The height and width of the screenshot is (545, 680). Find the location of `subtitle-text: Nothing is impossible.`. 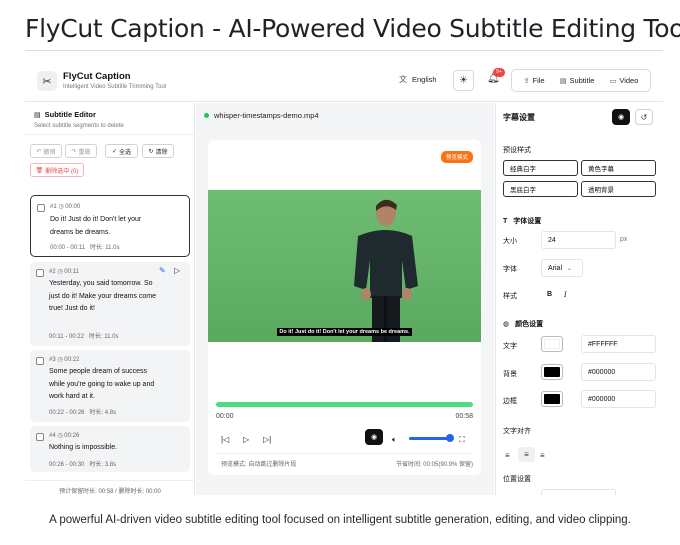

subtitle-text: Nothing is impossible. is located at coordinates (105, 448).